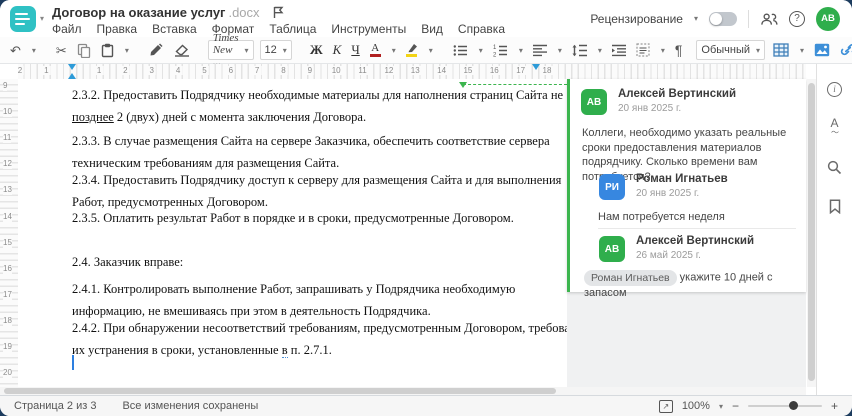  Describe the element at coordinates (336, 70) in the screenshot. I see `ruler-number: 10` at that location.